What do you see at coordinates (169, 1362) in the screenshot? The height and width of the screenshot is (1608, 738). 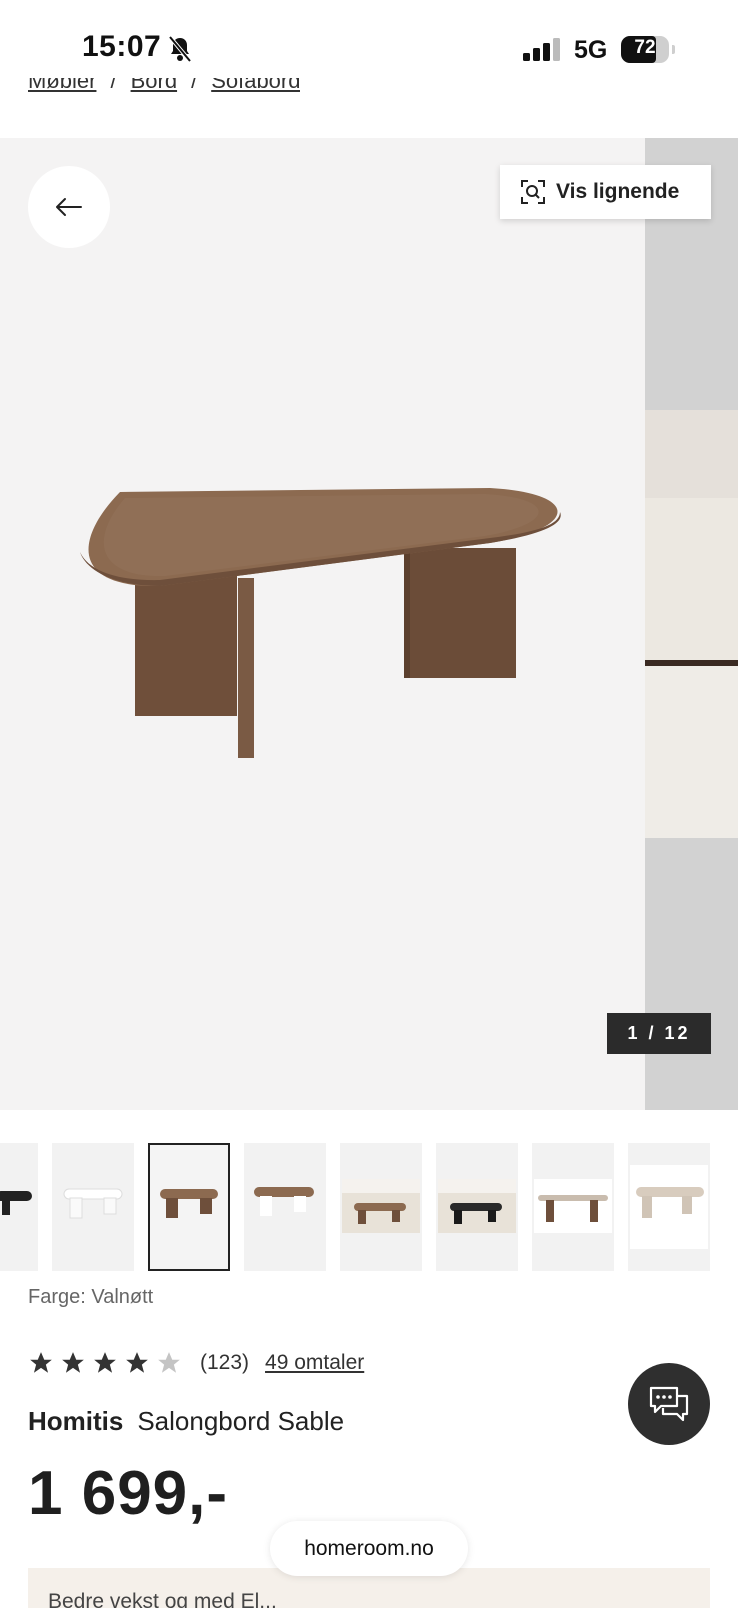 I see `star-empty-icon` at bounding box center [169, 1362].